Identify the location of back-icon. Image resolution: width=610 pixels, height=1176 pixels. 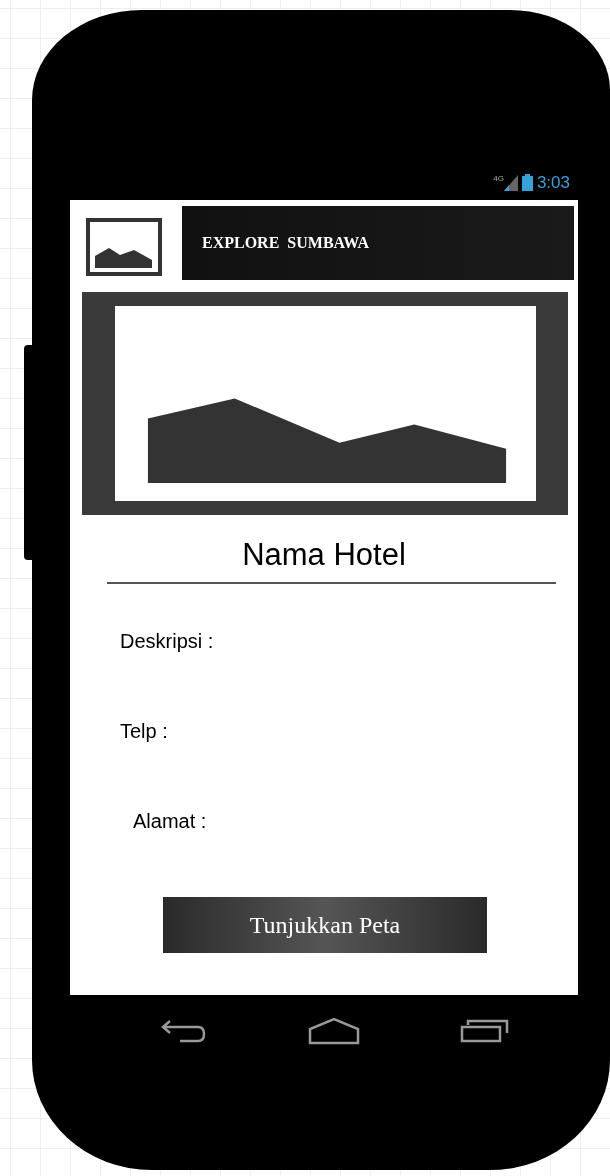
(184, 1031).